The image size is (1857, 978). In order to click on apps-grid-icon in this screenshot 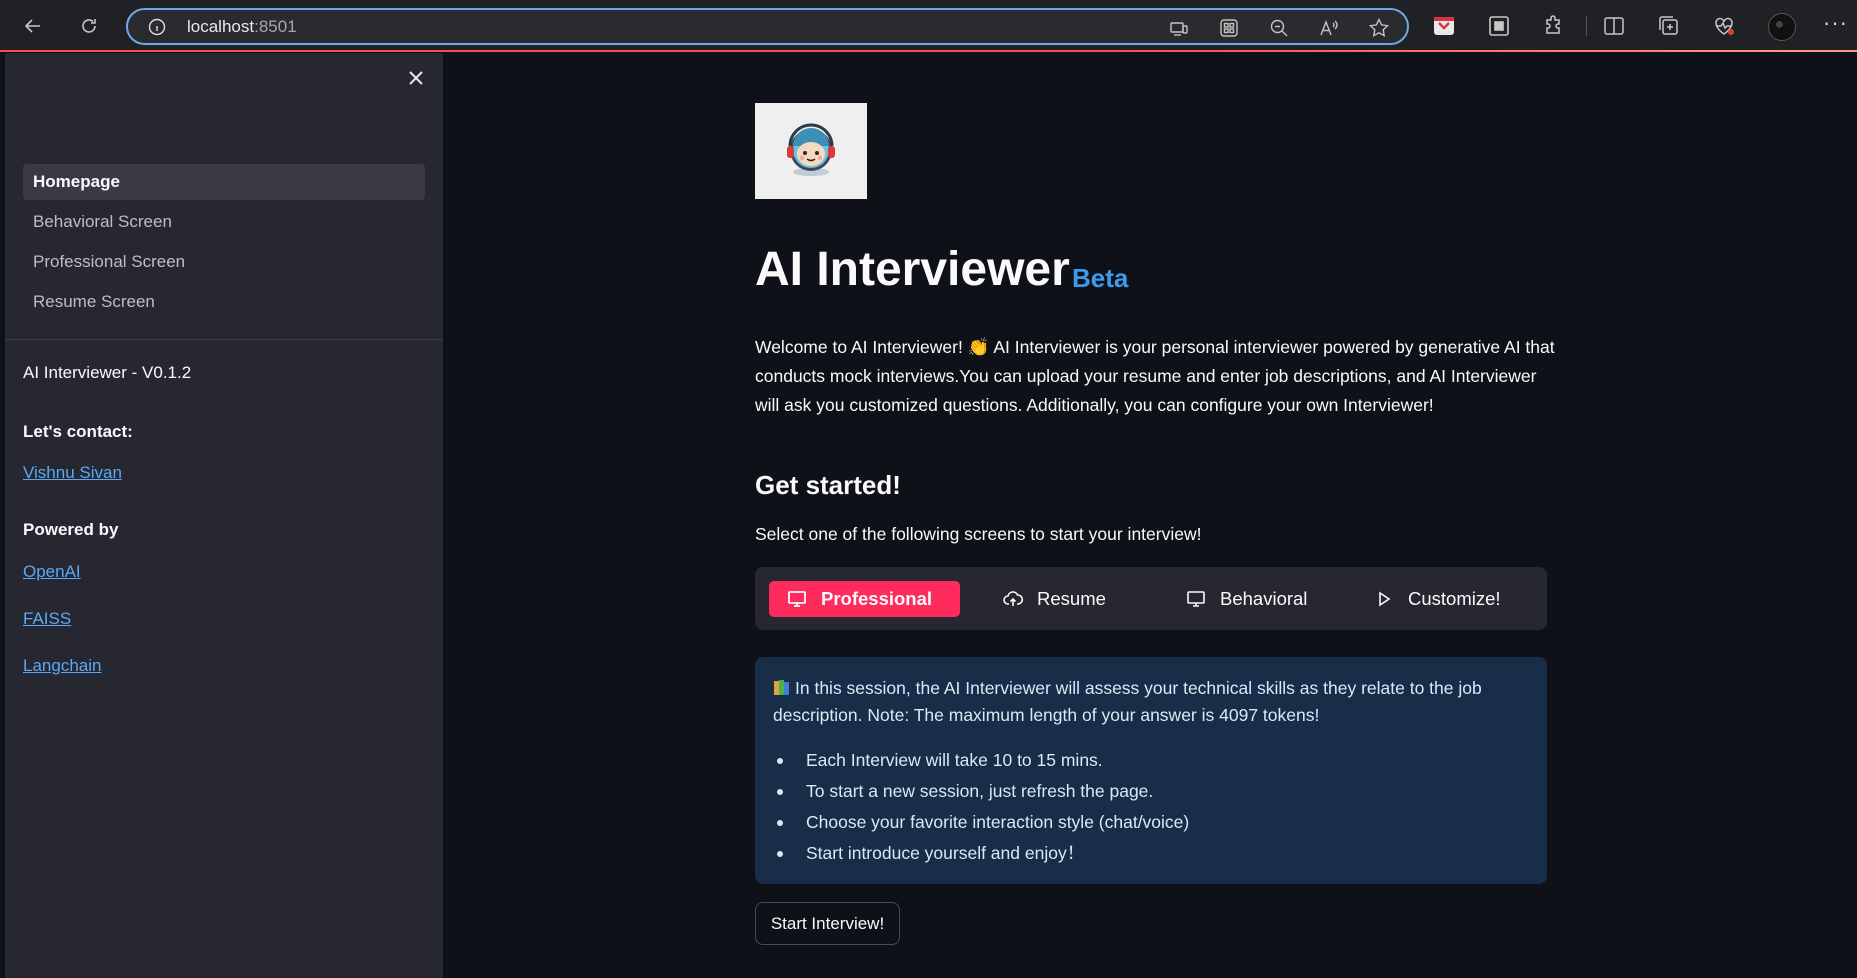, I will do `click(1229, 28)`.